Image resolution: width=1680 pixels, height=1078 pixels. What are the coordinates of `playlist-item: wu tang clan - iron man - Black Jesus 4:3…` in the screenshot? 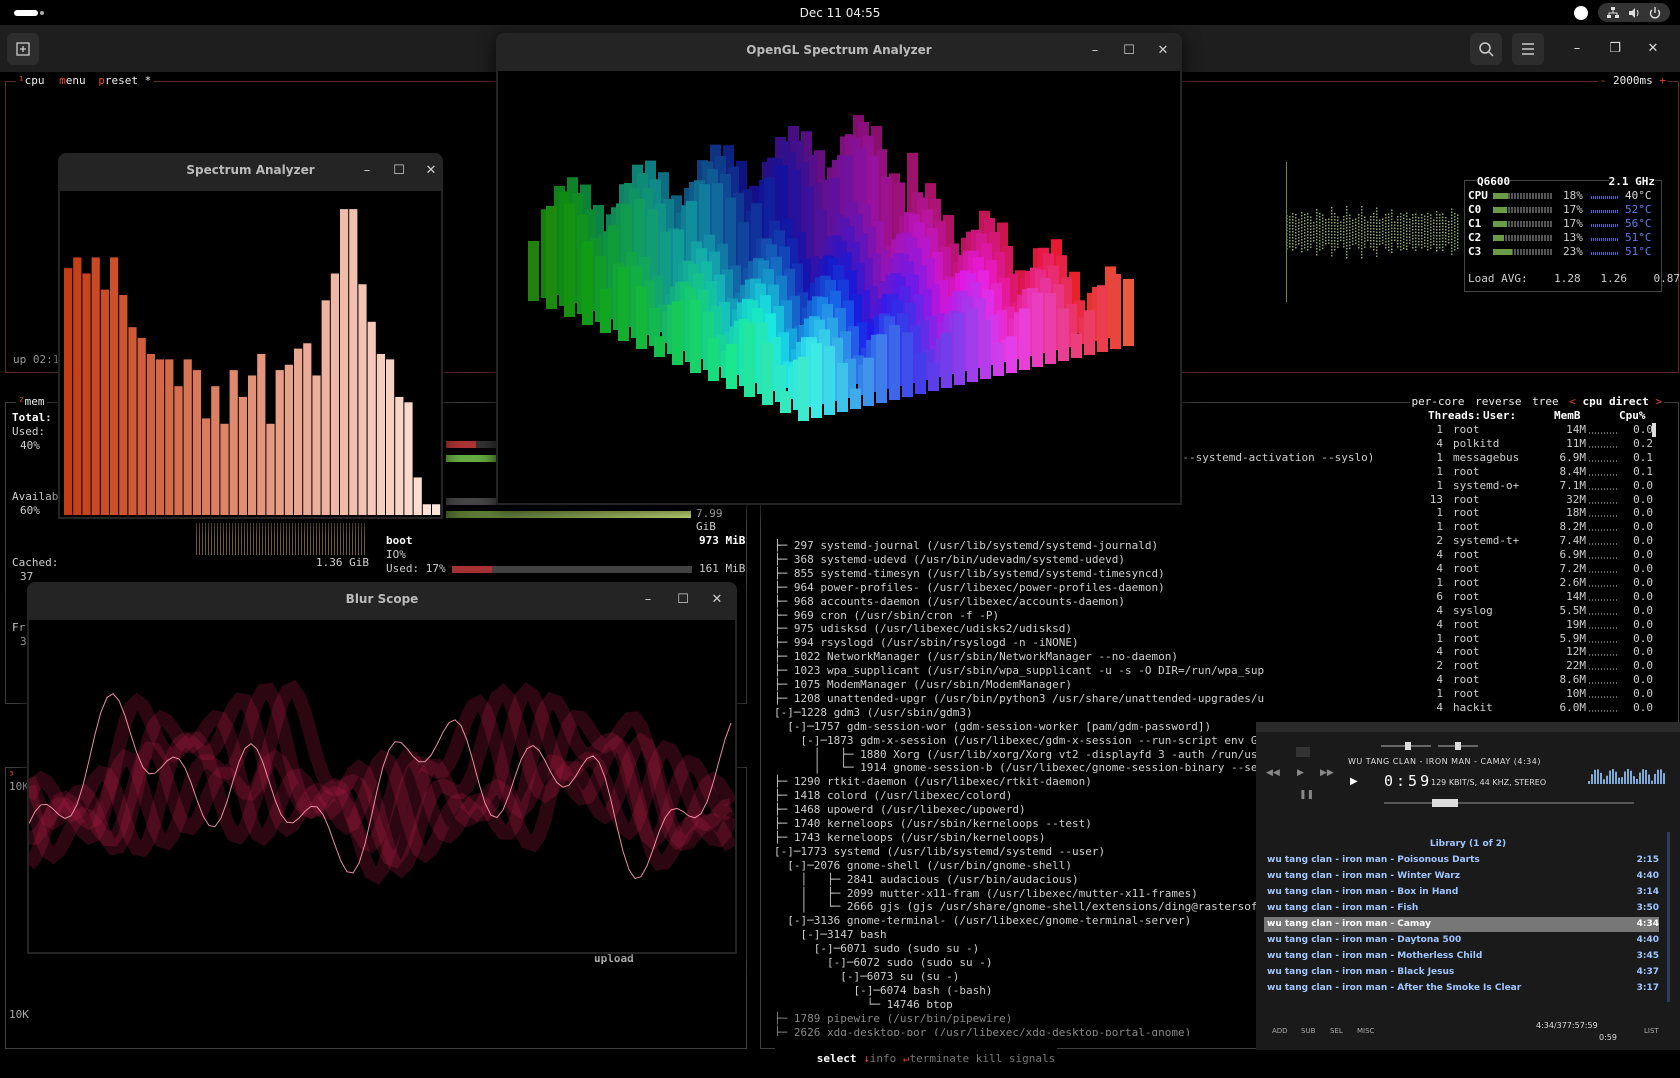 It's located at (1461, 972).